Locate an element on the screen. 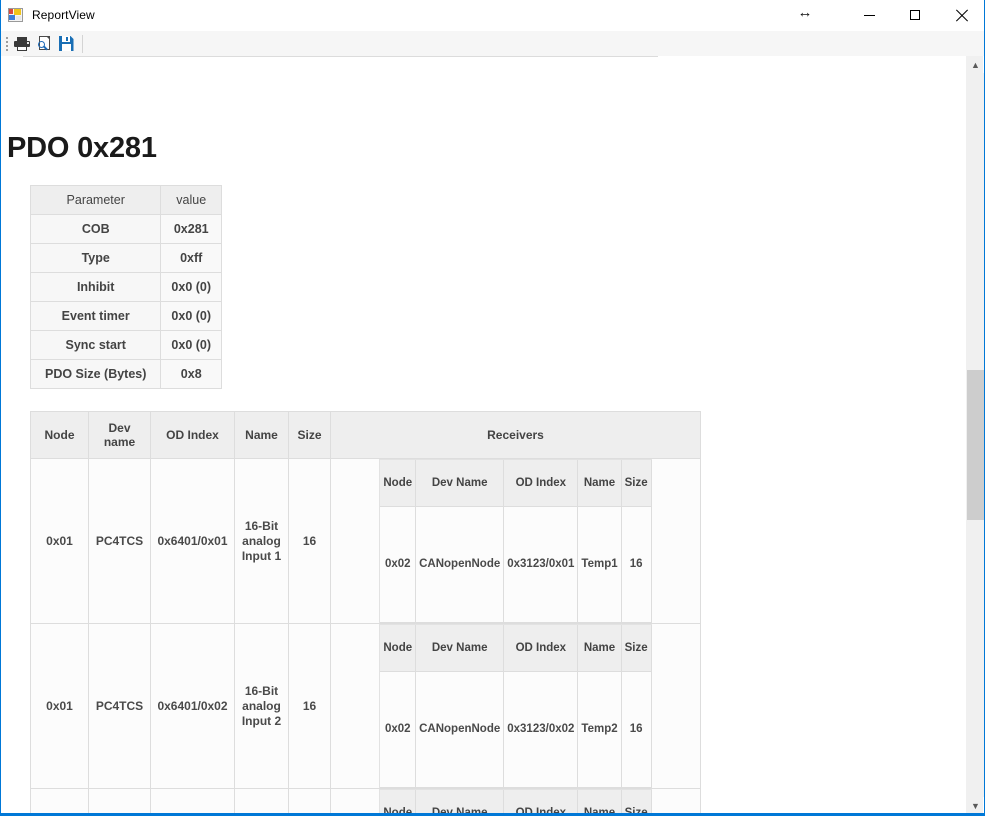  param-header-parameter: Parameter is located at coordinates (96, 200).